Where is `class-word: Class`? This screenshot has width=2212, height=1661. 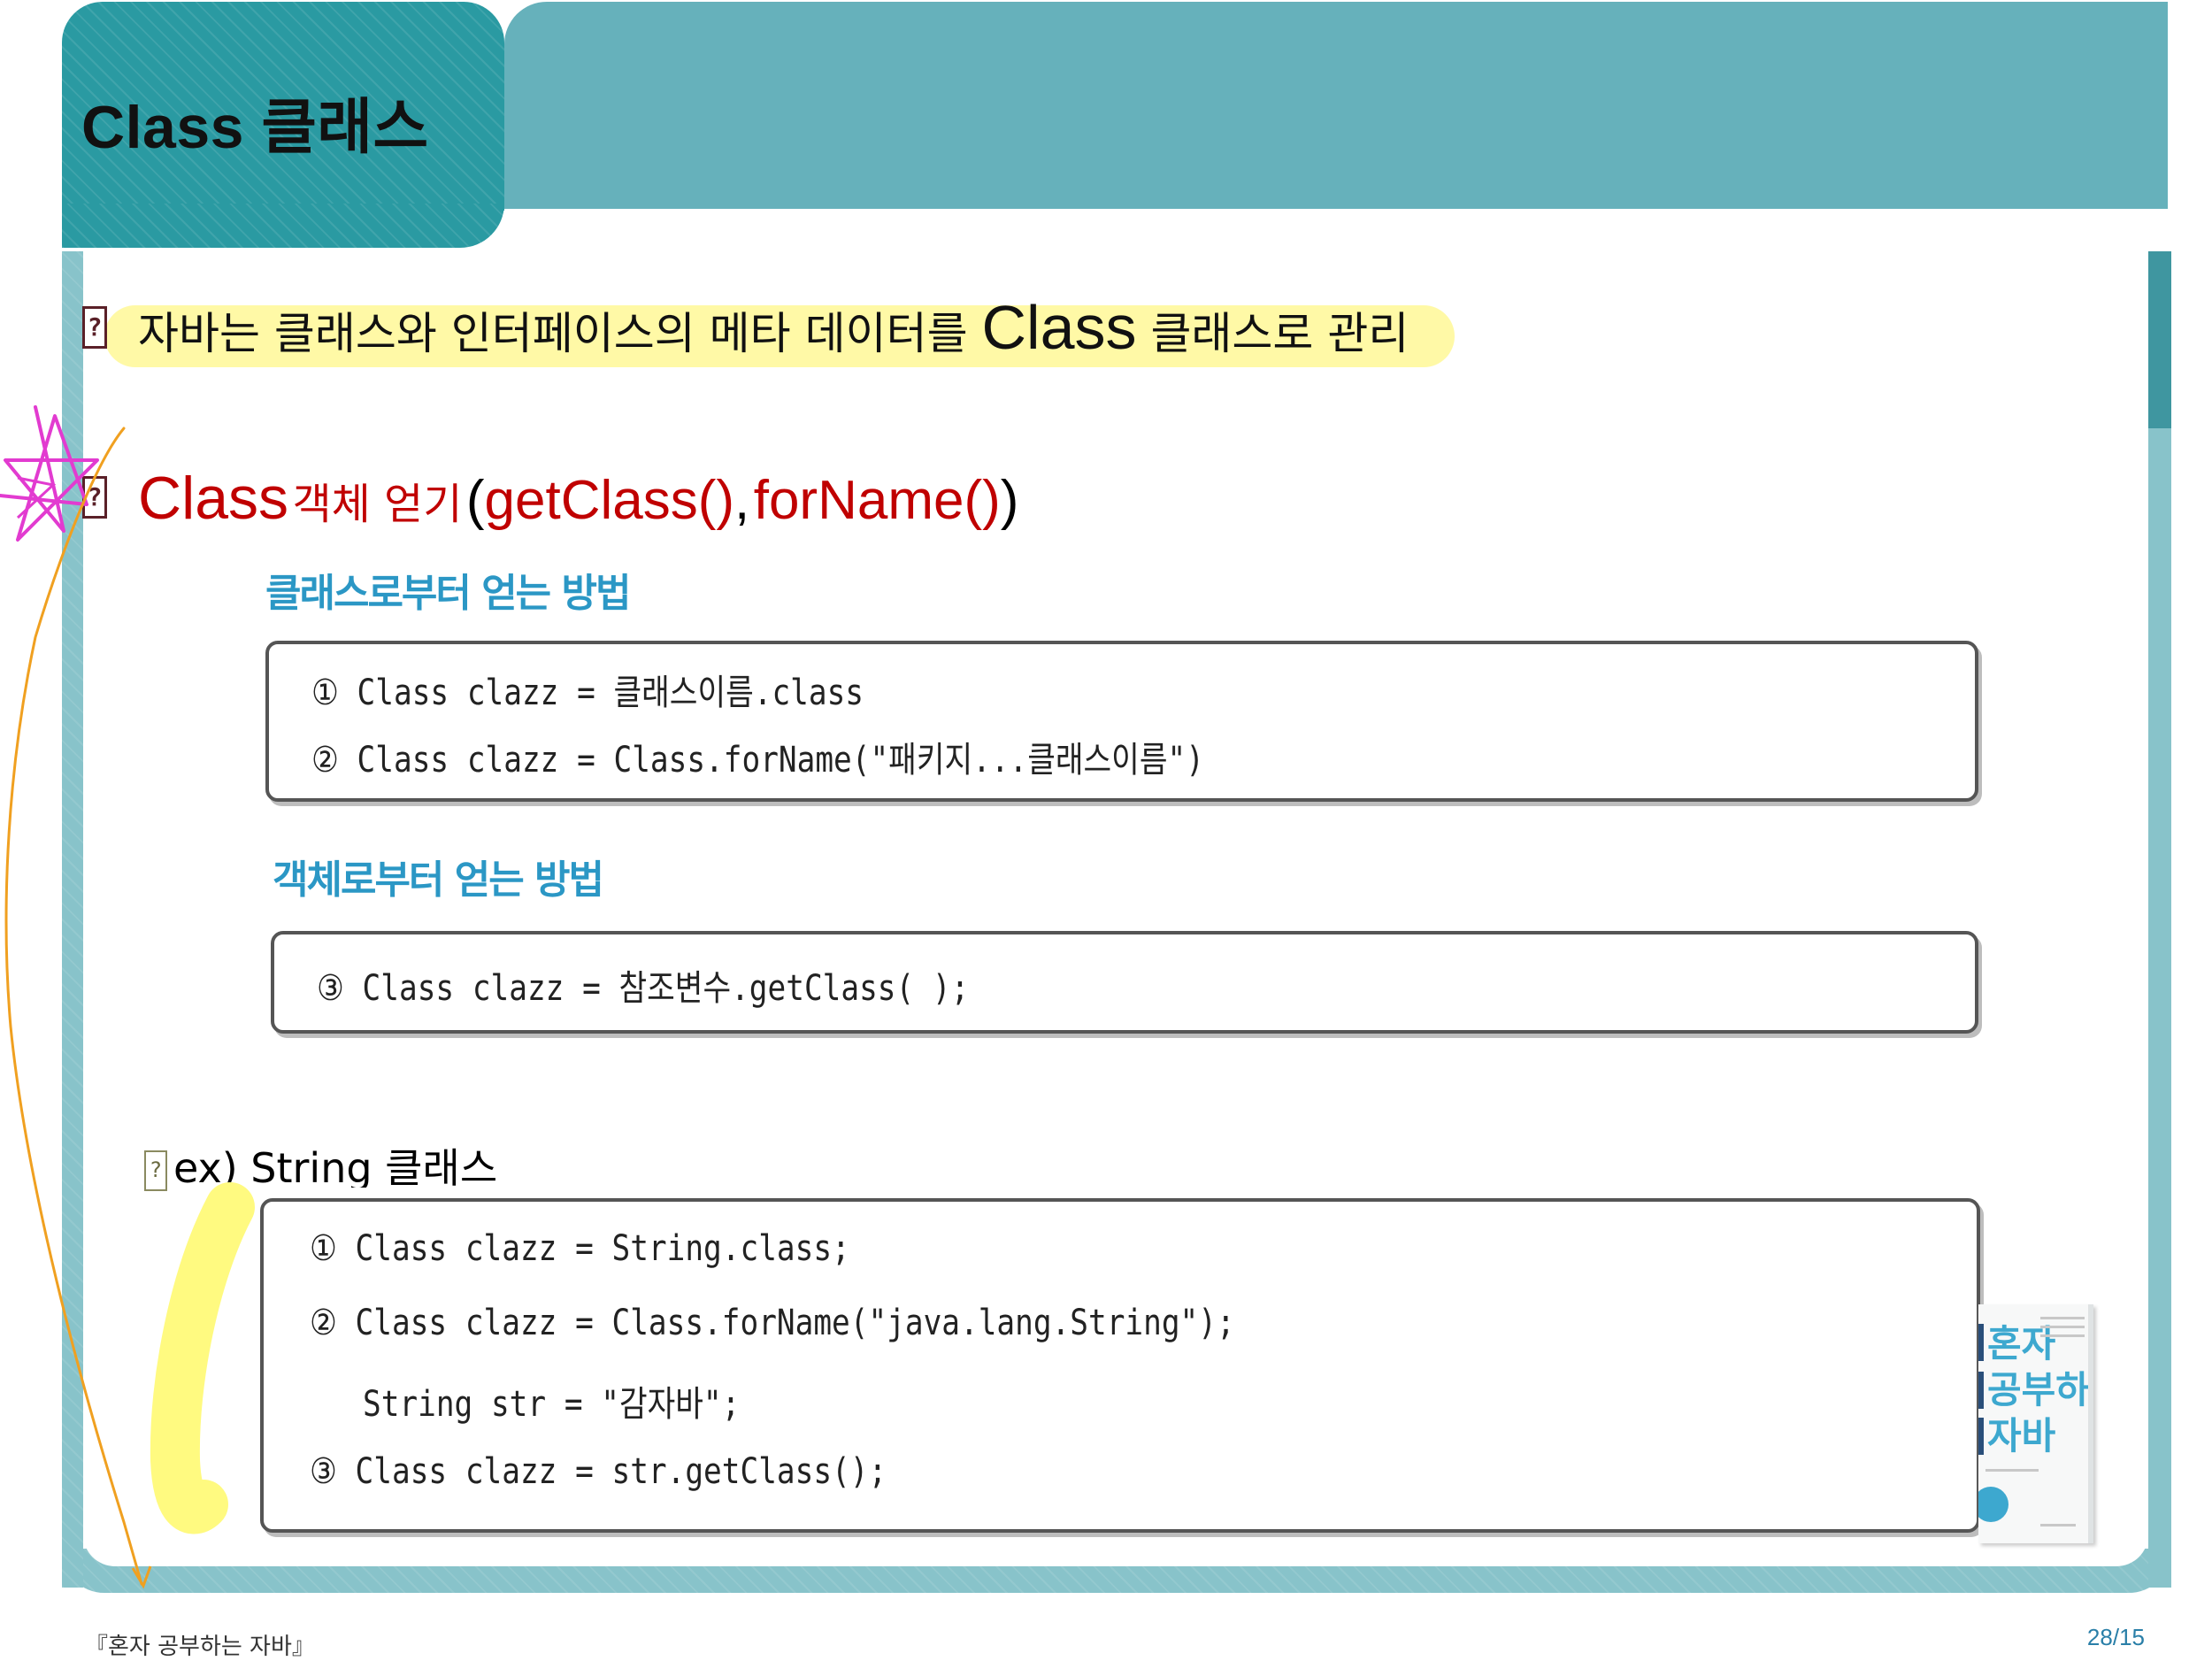 class-word: Class is located at coordinates (214, 498).